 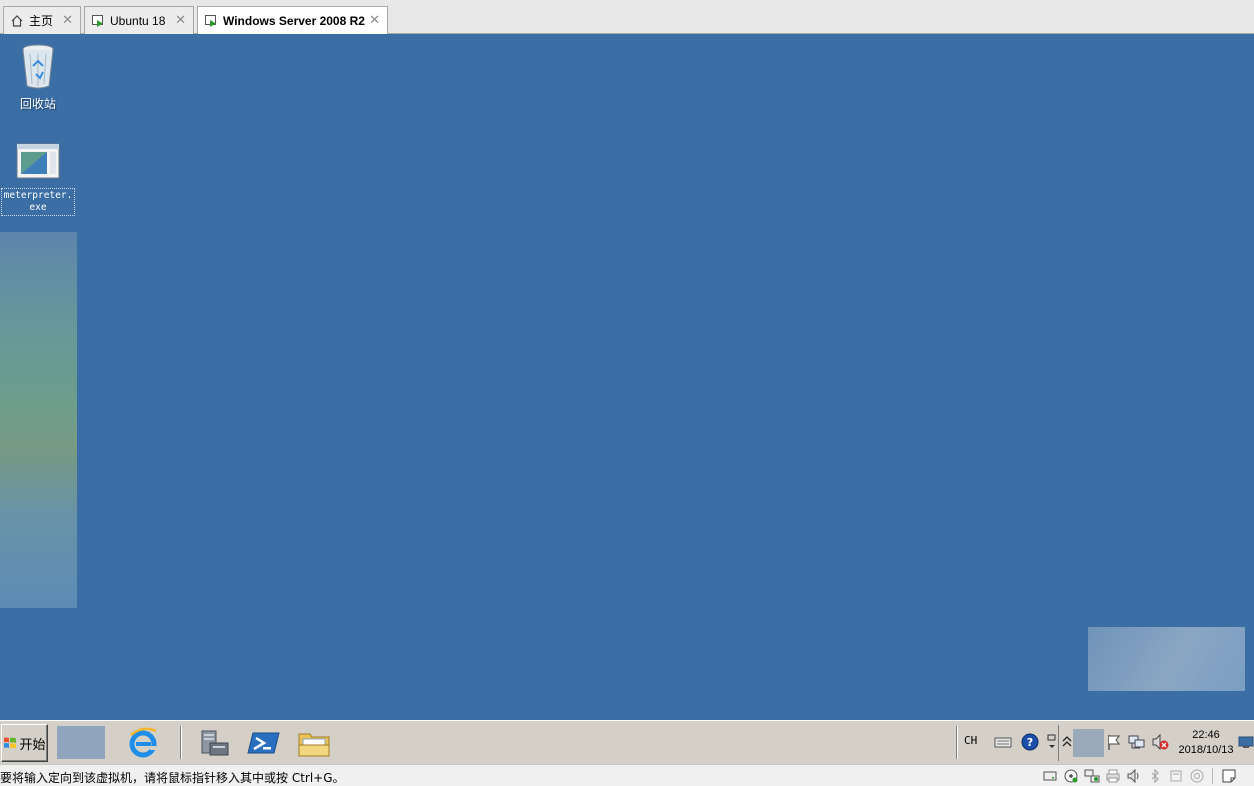 What do you see at coordinates (1206, 735) in the screenshot?
I see `clock-time: 22:46` at bounding box center [1206, 735].